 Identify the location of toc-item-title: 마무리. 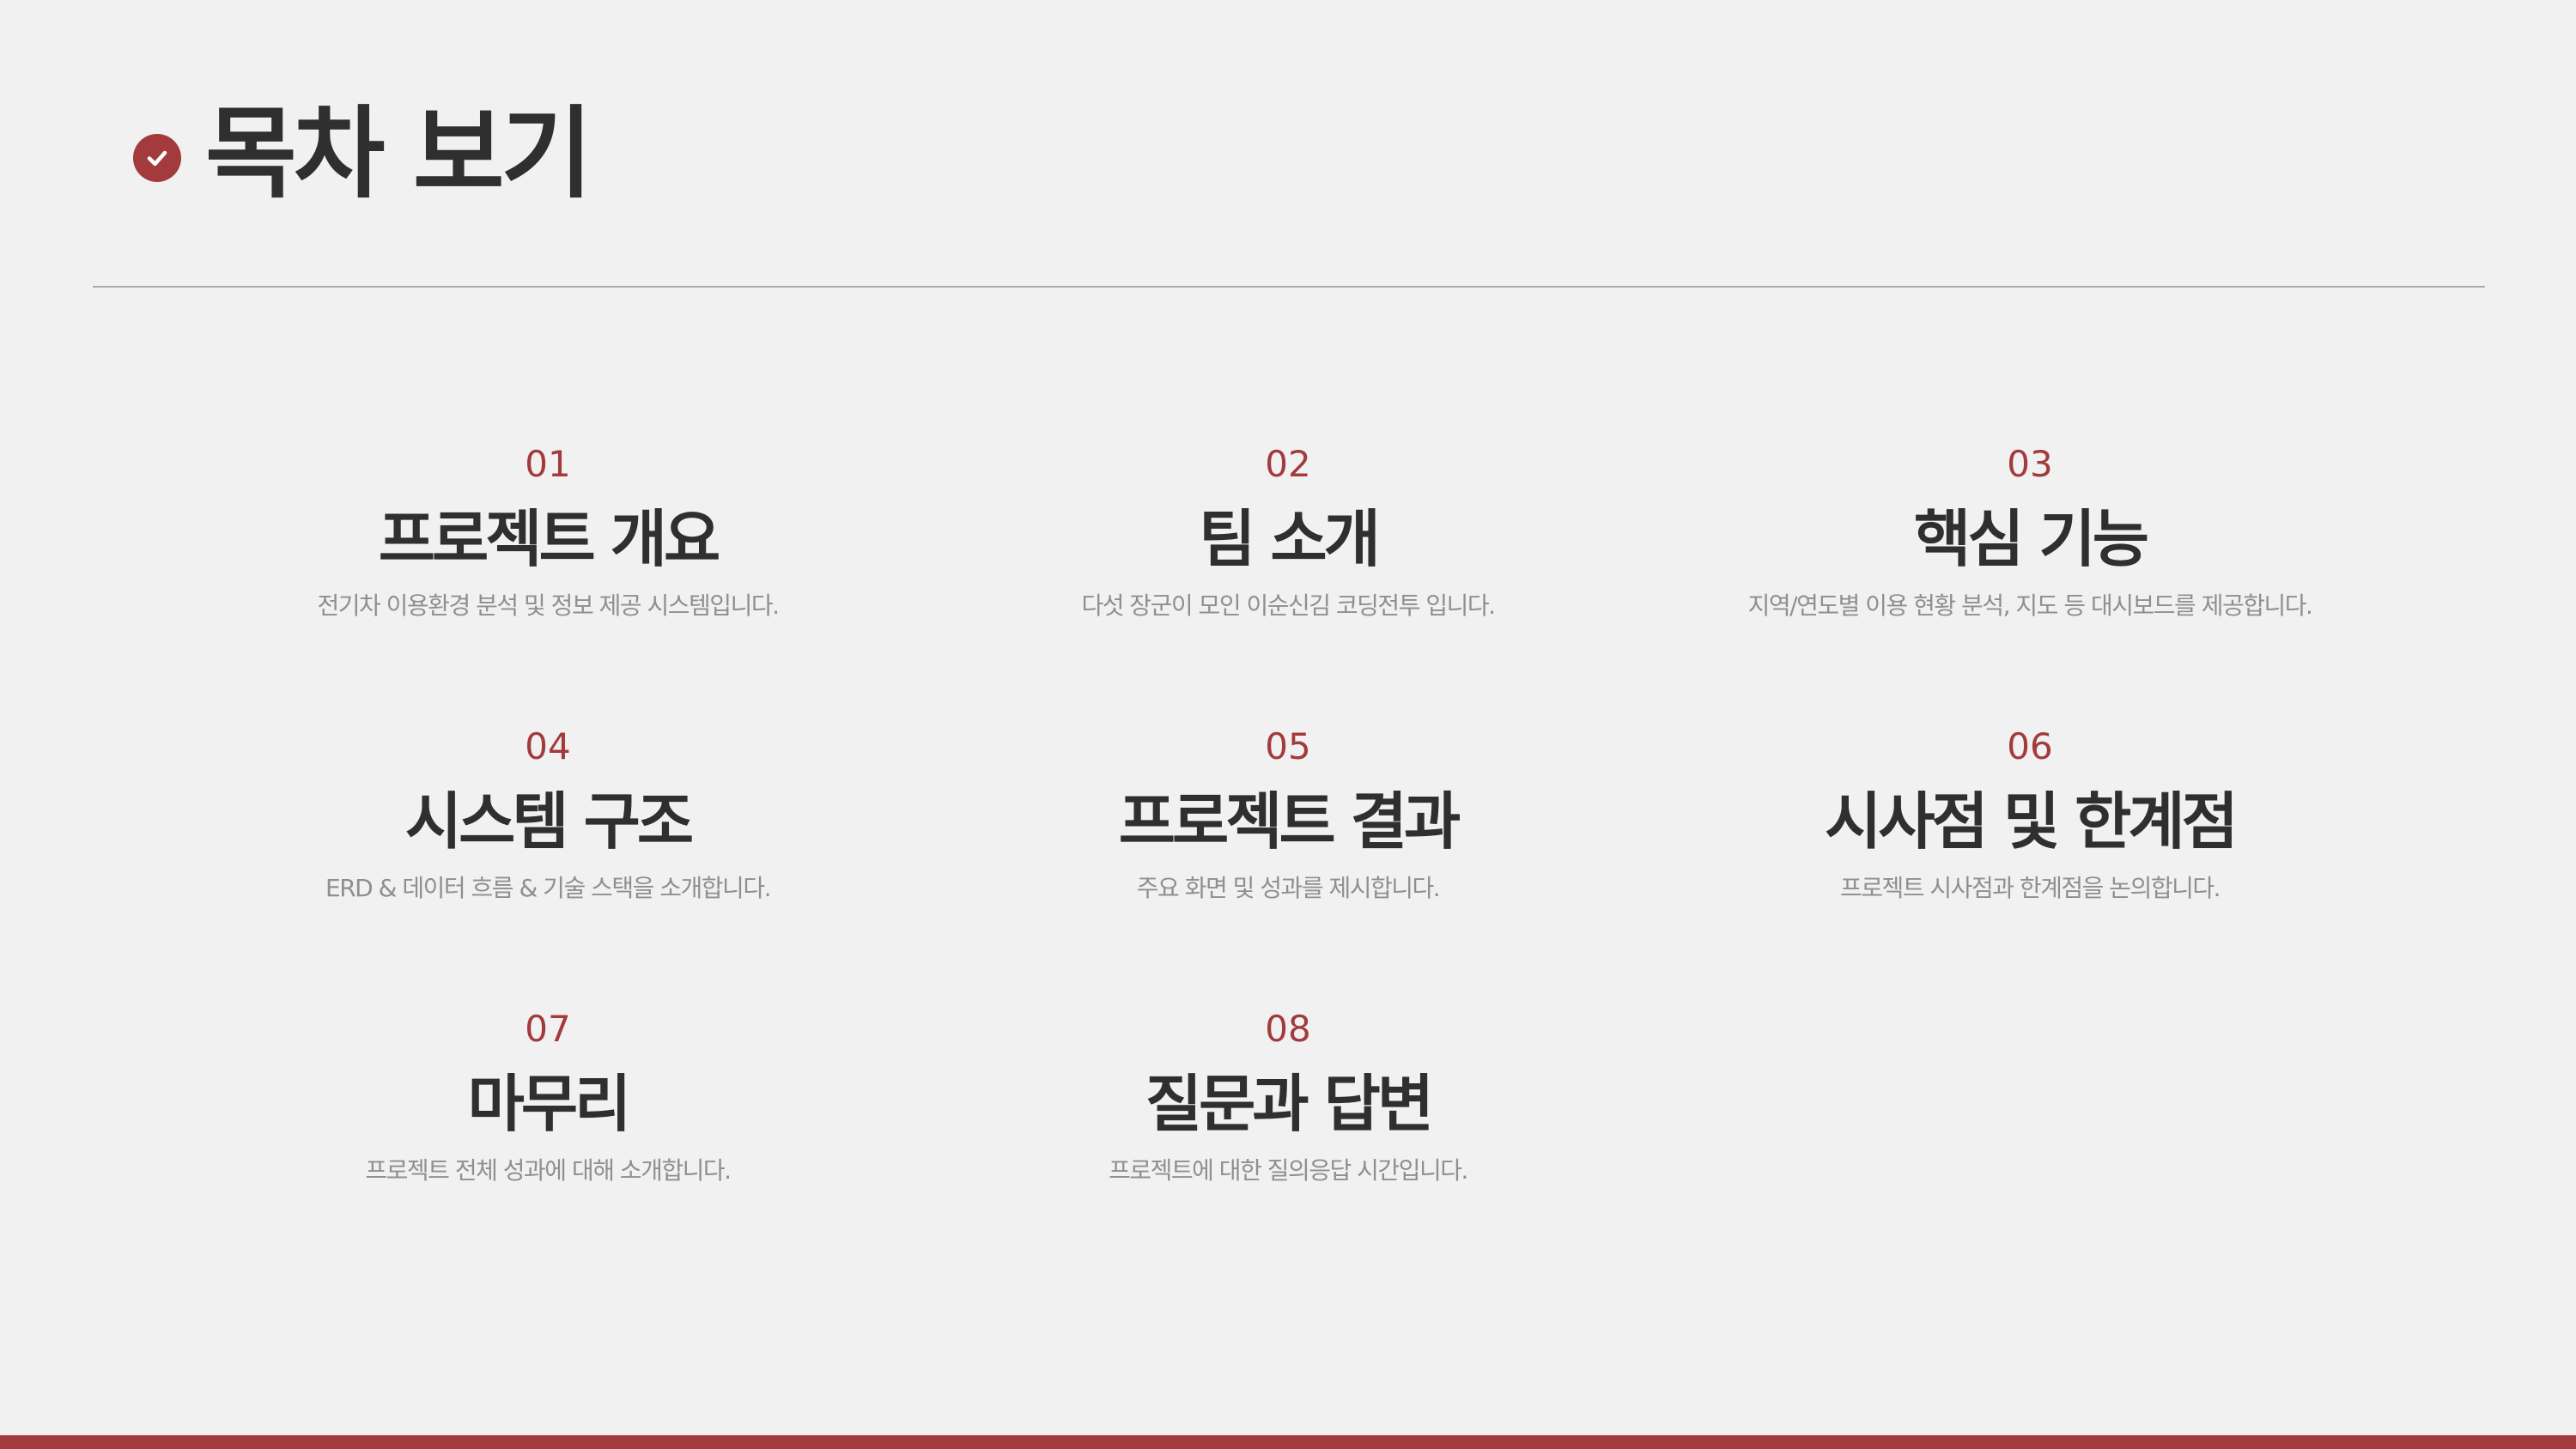
(550, 1104).